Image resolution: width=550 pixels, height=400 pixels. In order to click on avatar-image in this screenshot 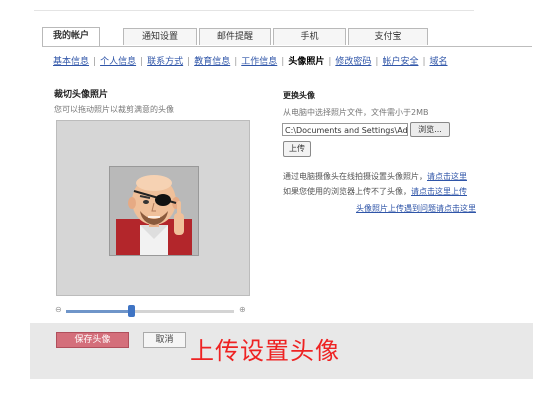, I will do `click(154, 211)`.